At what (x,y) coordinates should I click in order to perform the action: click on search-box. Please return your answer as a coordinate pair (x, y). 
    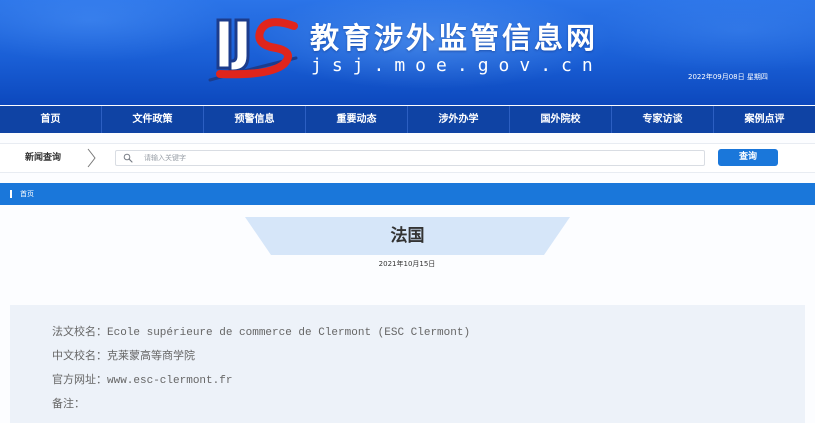
    Looking at the image, I should click on (410, 158).